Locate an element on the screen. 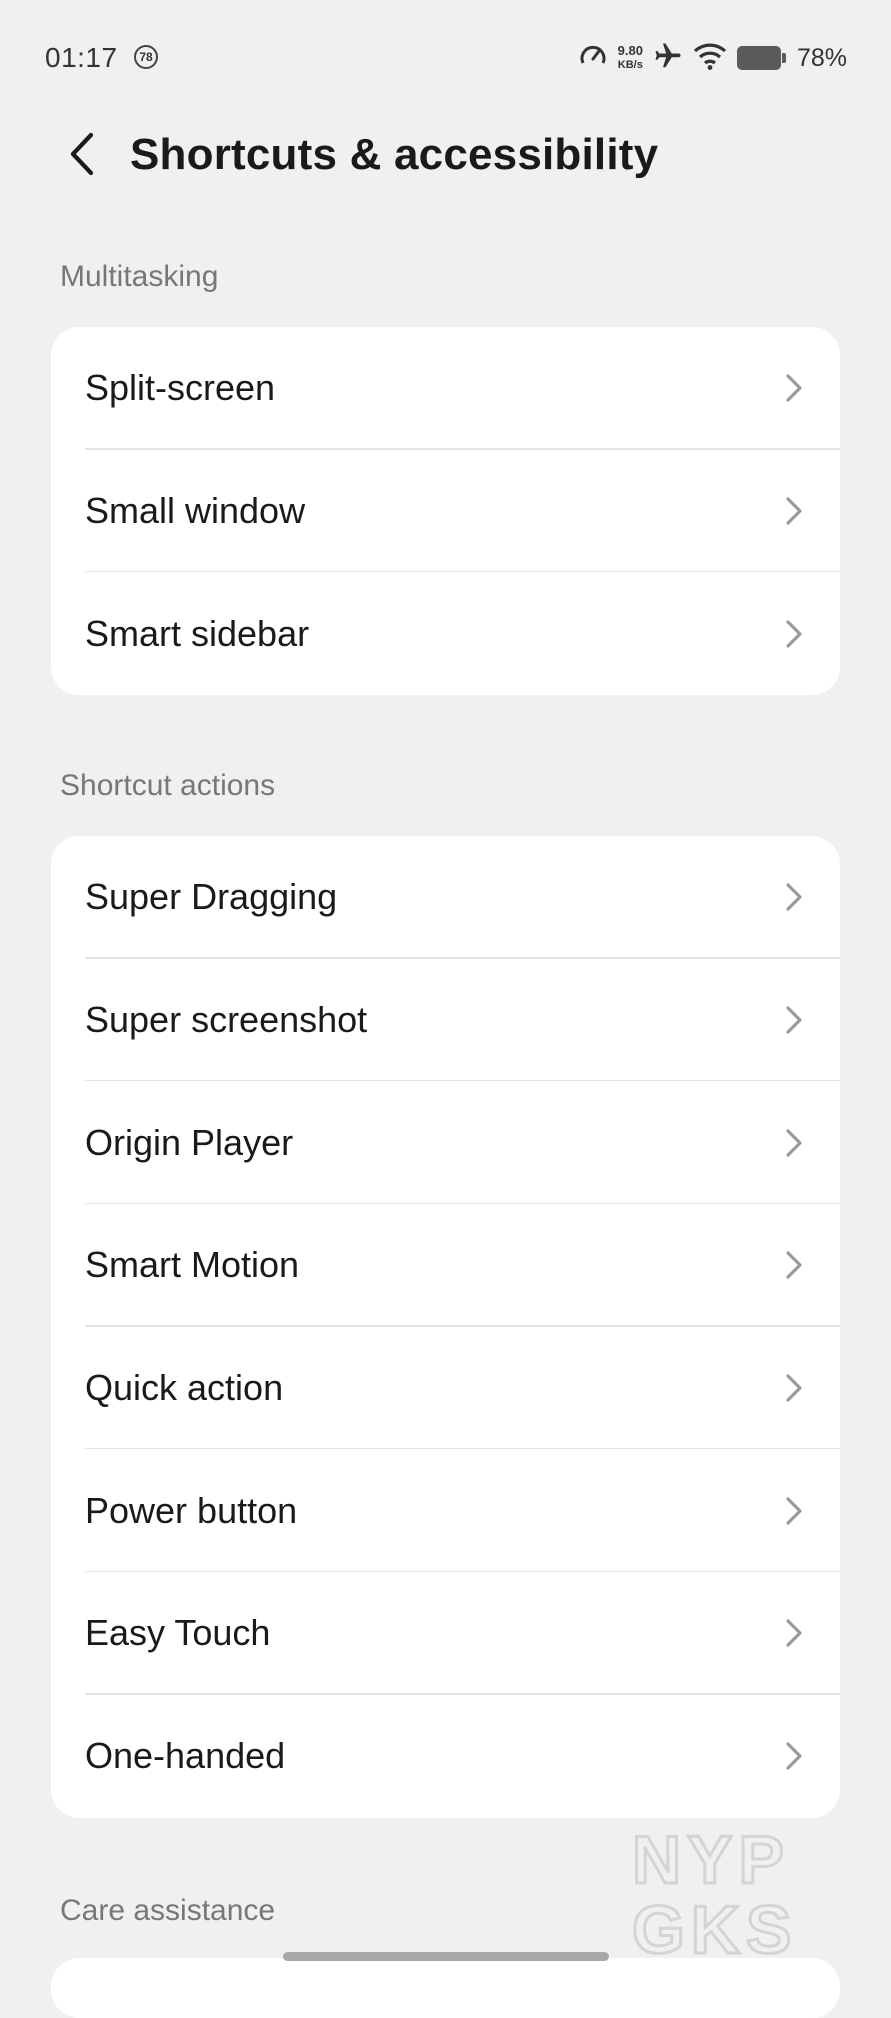 The width and height of the screenshot is (891, 2018). list-item-quick-action: Quick action is located at coordinates (445, 1388).